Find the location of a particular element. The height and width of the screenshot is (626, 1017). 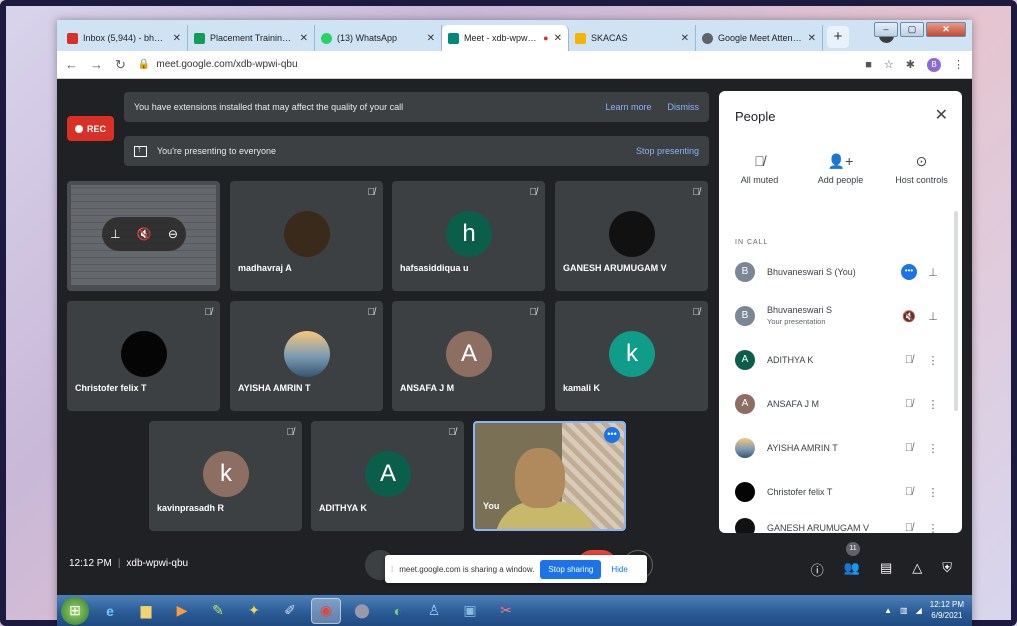

close-window-button: ✕ is located at coordinates (946, 29).